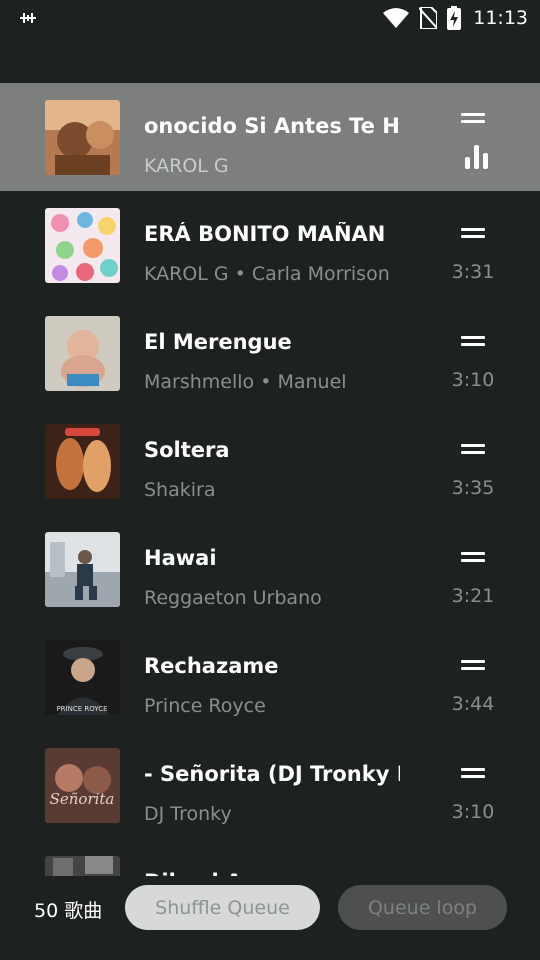  Describe the element at coordinates (82, 677) in the screenshot. I see `album-art: PRINCE ROYCE` at that location.